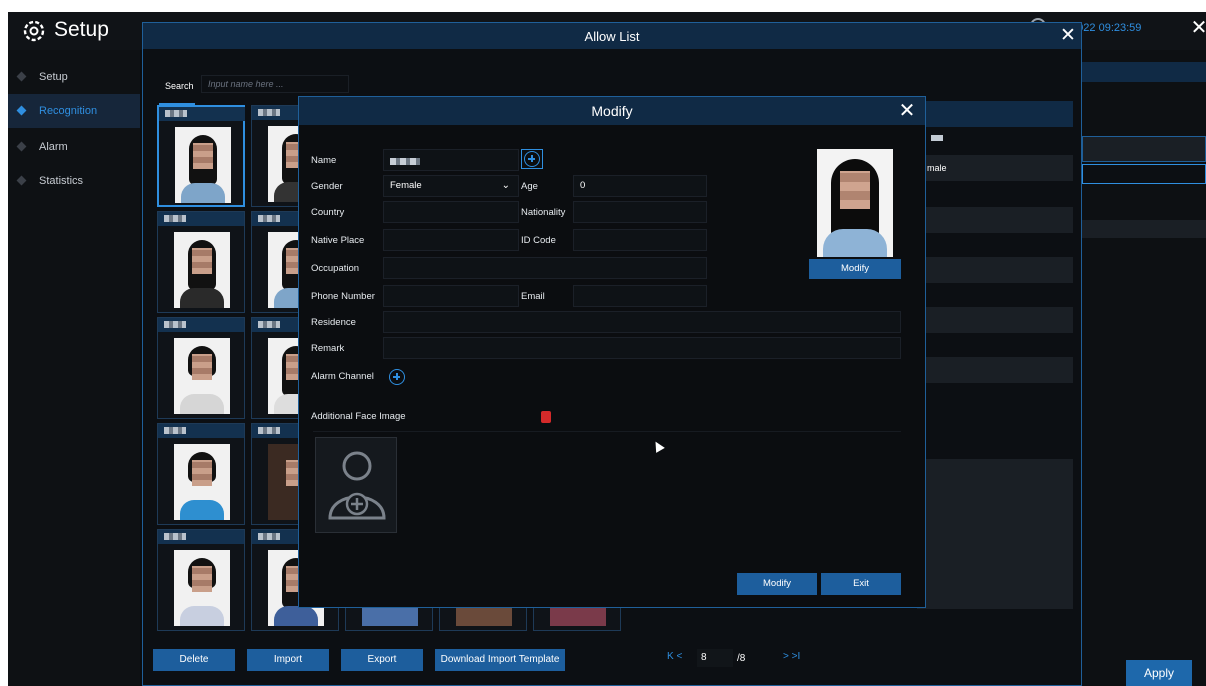 The image size is (1206, 686). What do you see at coordinates (382, 660) in the screenshot?
I see `export-button: Export` at bounding box center [382, 660].